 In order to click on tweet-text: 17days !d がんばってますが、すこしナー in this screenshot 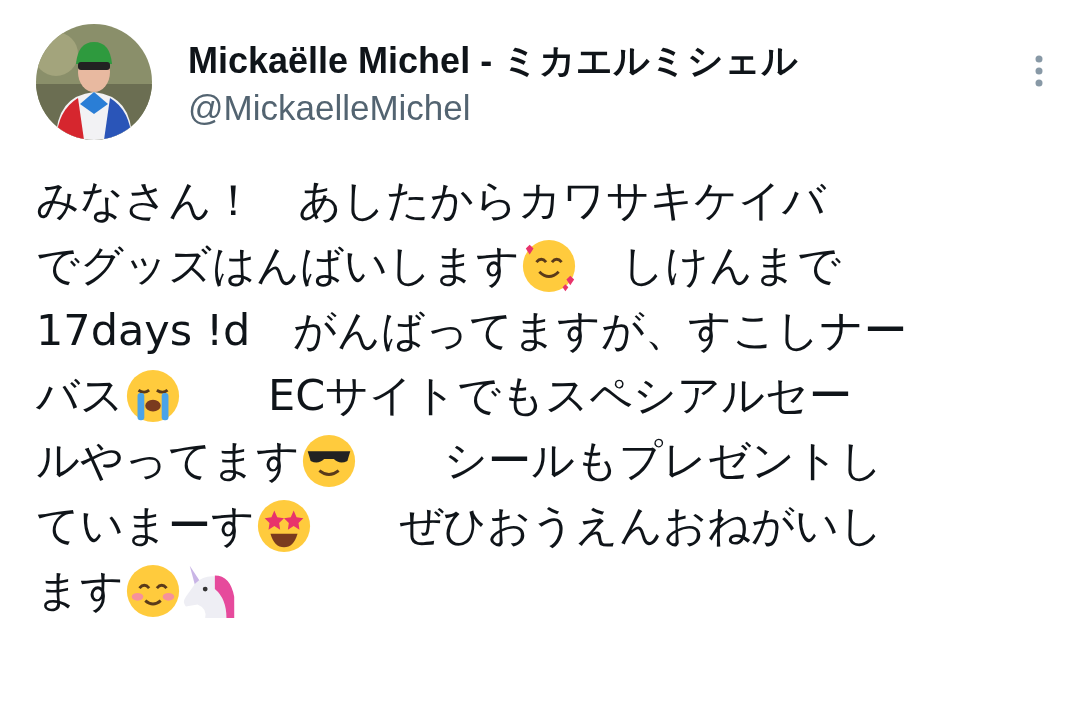, I will do `click(472, 330)`.